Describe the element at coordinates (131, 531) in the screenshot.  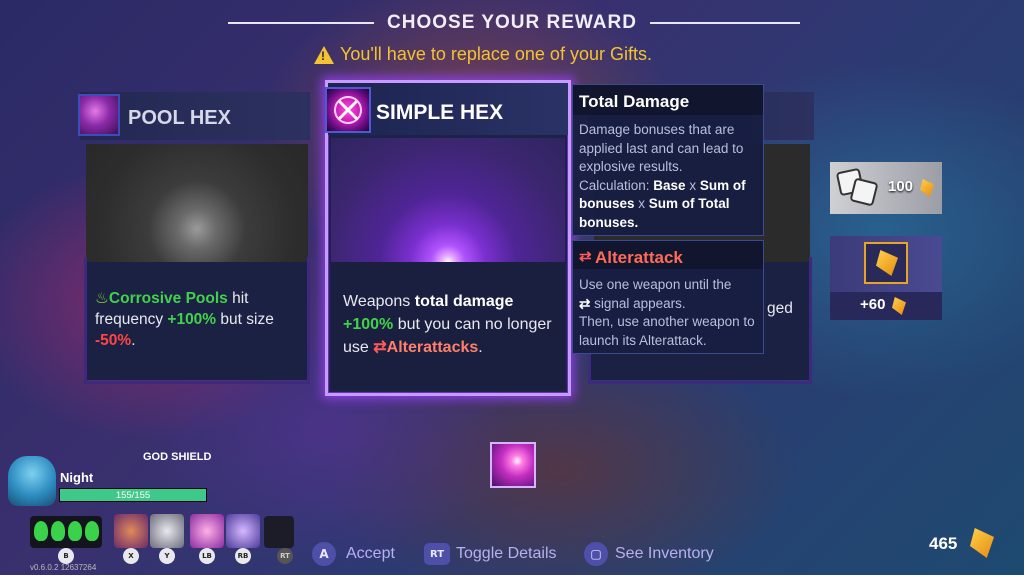
I see `weapon-slot-x` at that location.